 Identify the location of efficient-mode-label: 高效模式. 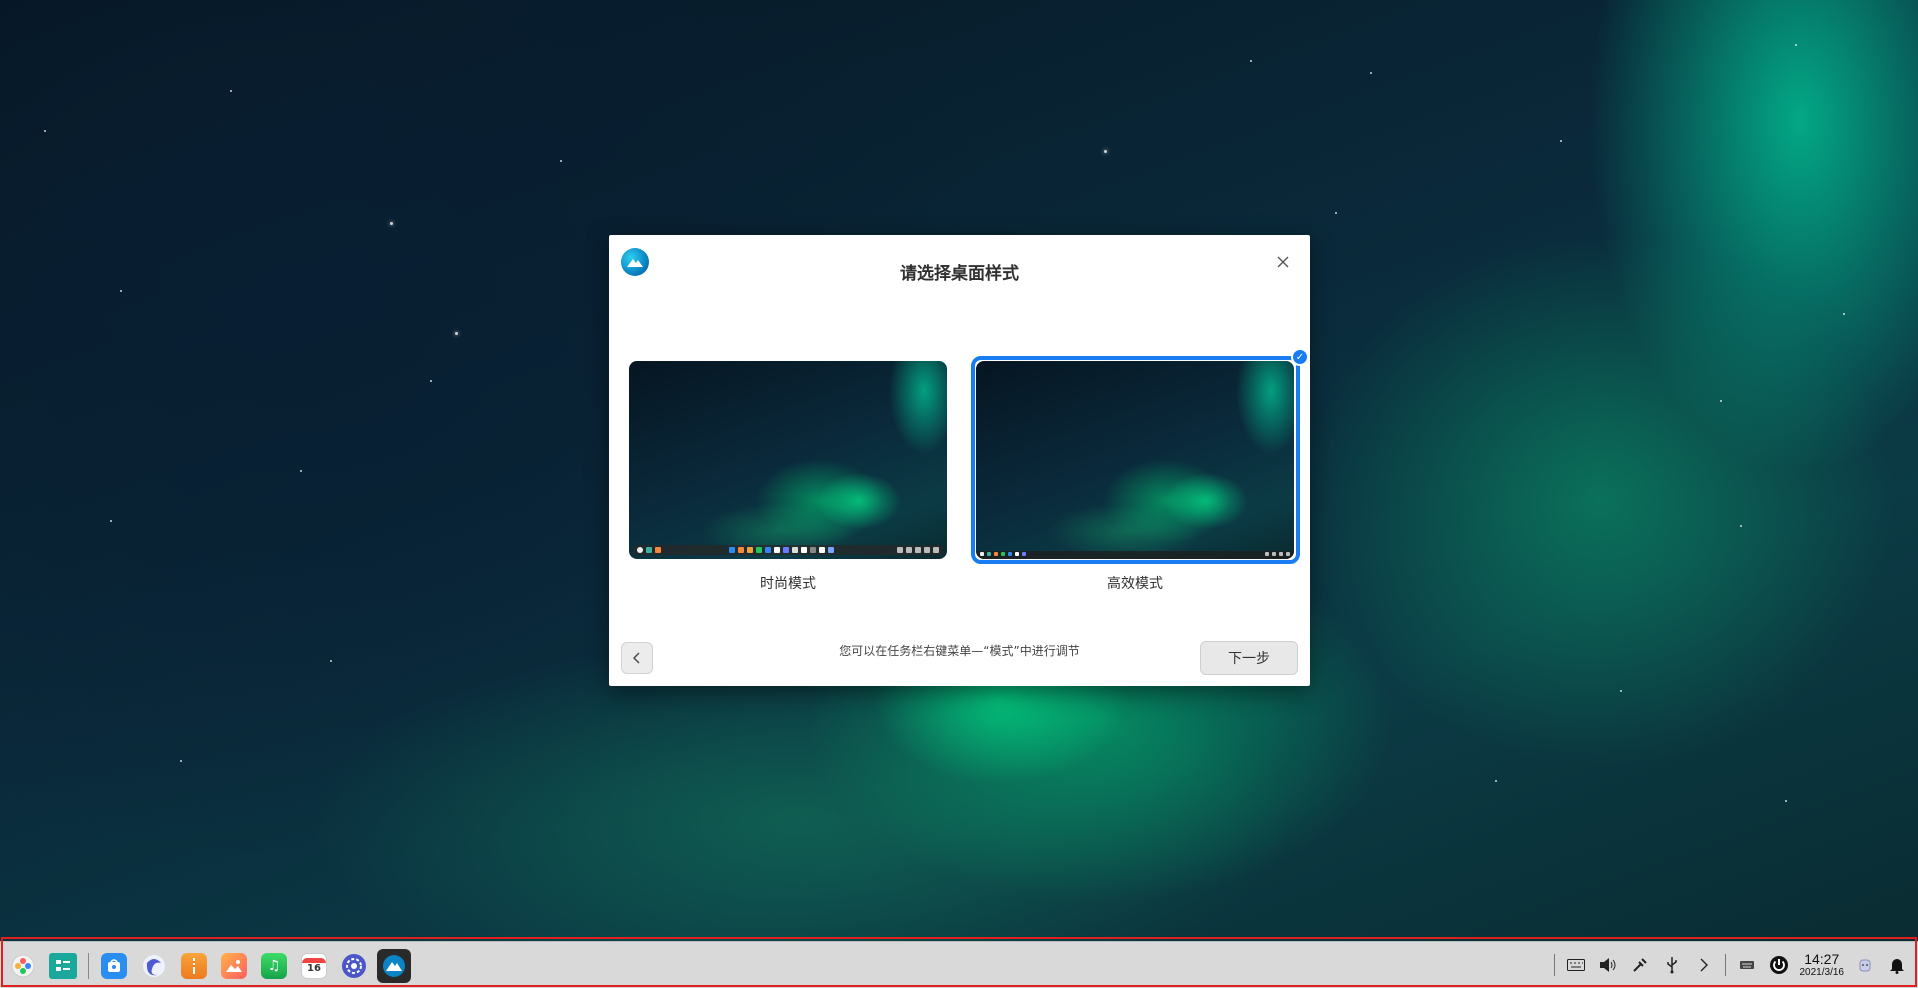
(1135, 584).